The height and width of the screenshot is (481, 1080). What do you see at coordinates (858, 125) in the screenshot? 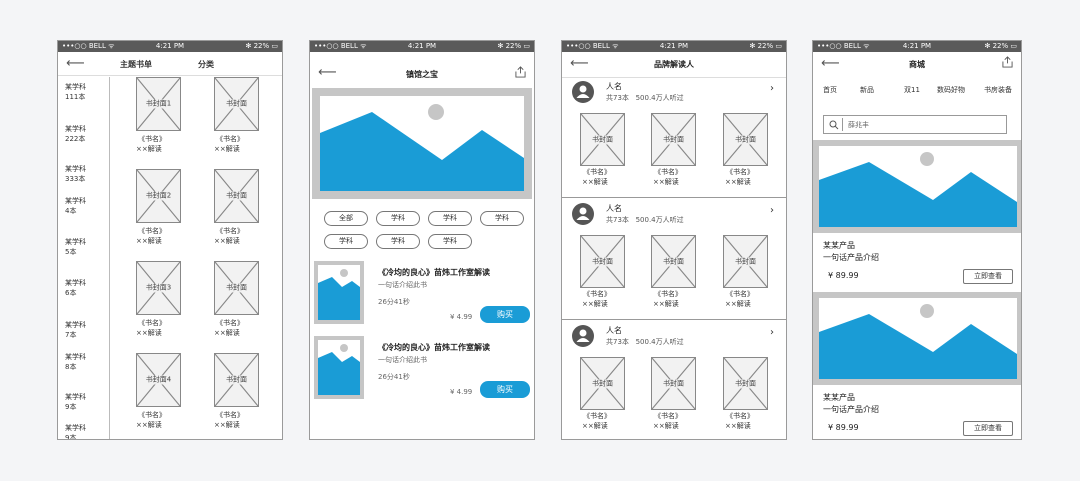
I see `search-input: 薛兆丰` at bounding box center [858, 125].